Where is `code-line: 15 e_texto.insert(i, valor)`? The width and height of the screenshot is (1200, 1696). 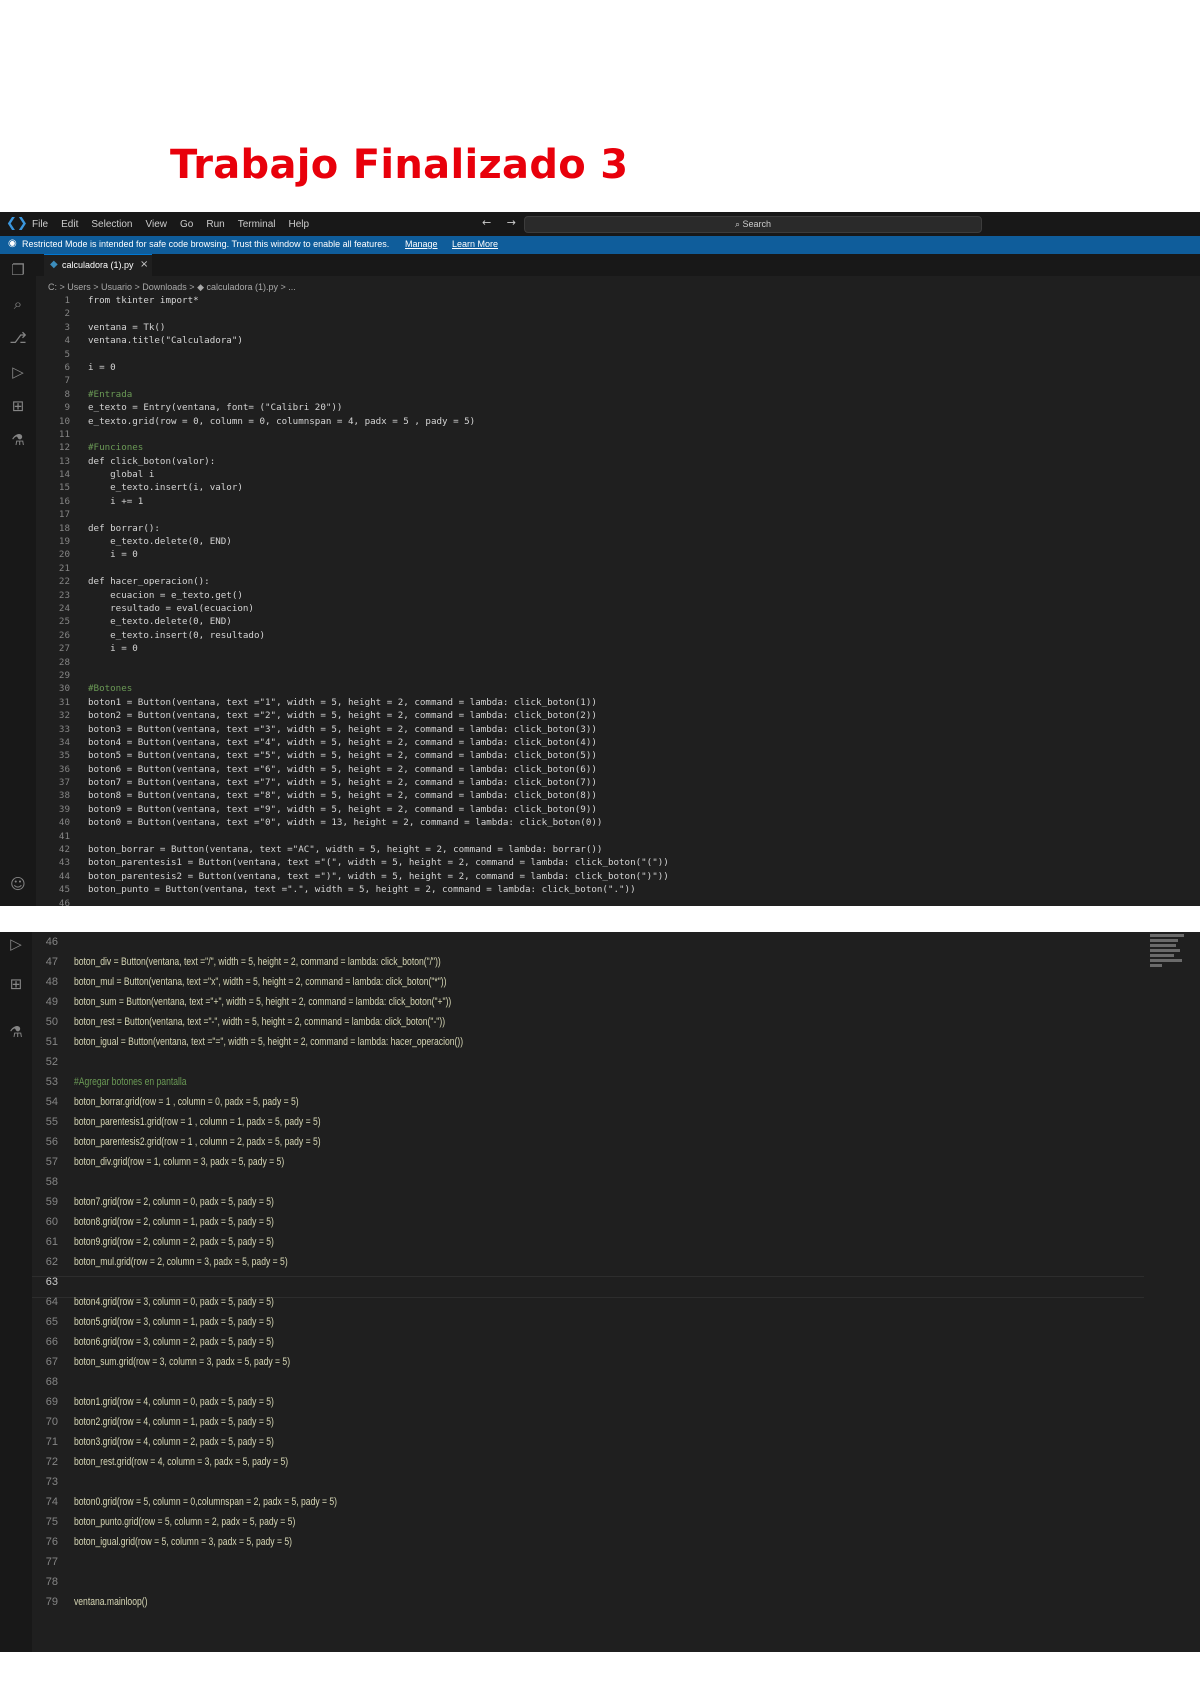 code-line: 15 e_texto.insert(i, valor) is located at coordinates (618, 487).